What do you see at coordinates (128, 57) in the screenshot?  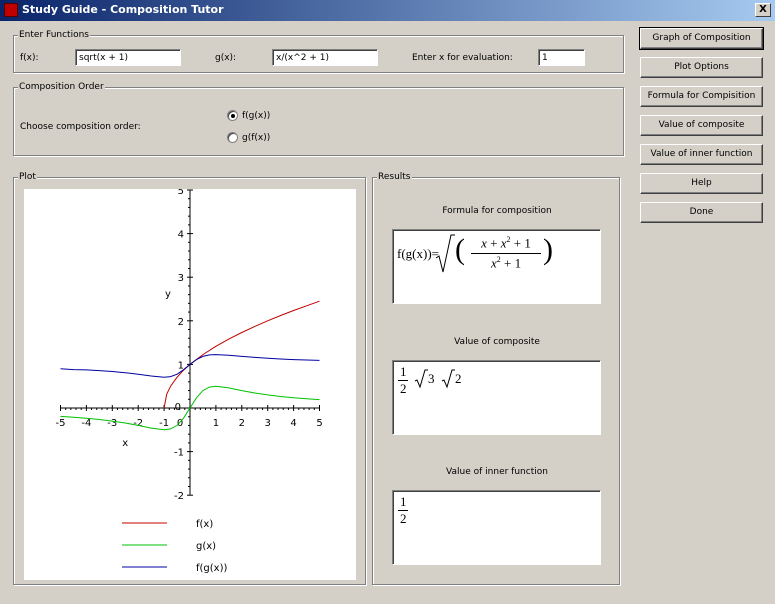 I see `f-input` at bounding box center [128, 57].